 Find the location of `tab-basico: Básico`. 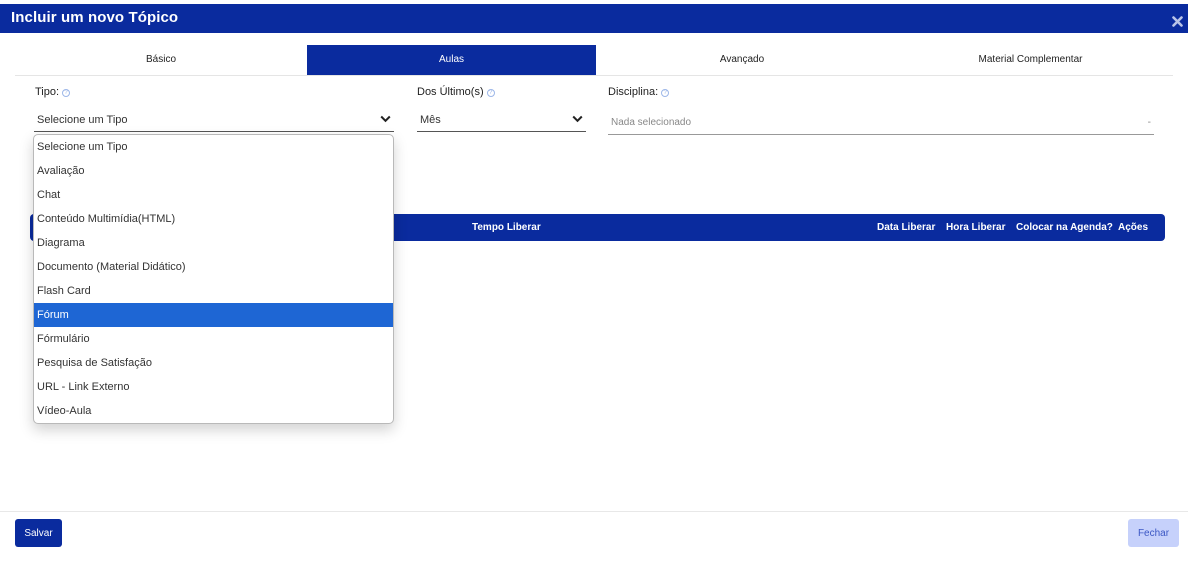

tab-basico: Básico is located at coordinates (161, 60).